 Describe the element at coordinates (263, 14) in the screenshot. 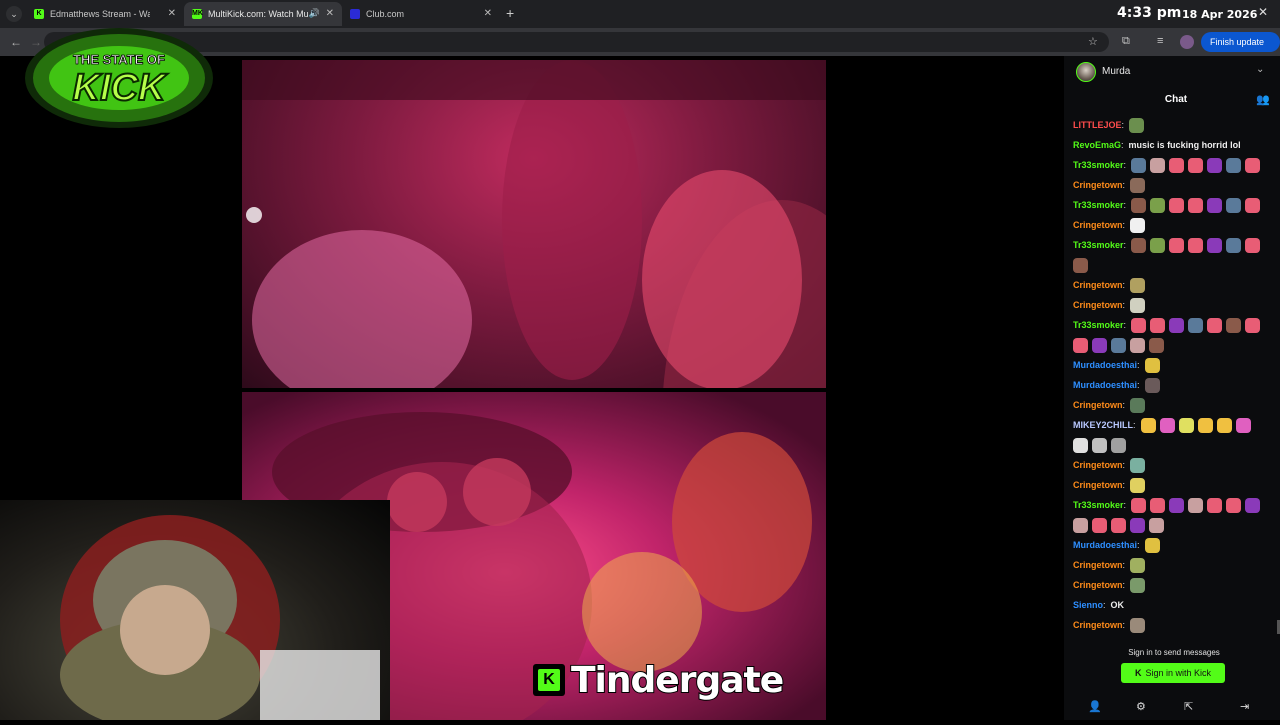

I see `tab-multikick: MK MultiKick.com: Watch Multi 🔊 ✕` at that location.